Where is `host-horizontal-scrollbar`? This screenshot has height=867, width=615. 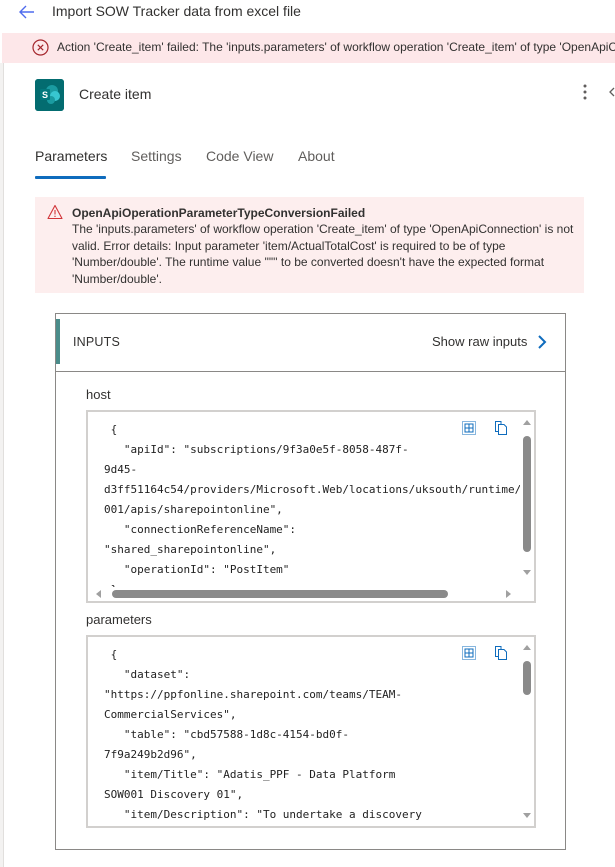
host-horizontal-scrollbar is located at coordinates (304, 594).